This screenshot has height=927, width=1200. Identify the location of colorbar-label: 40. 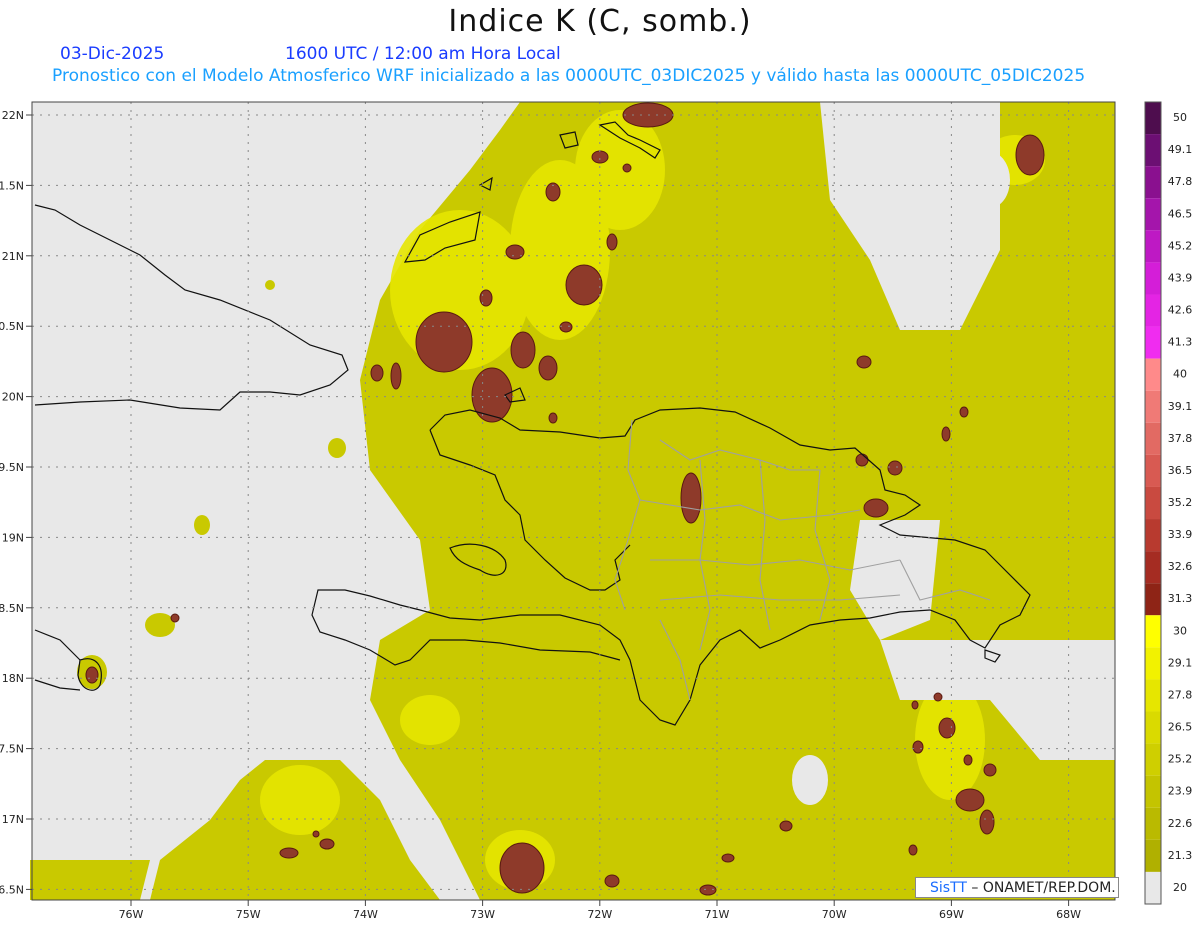
(1180, 374).